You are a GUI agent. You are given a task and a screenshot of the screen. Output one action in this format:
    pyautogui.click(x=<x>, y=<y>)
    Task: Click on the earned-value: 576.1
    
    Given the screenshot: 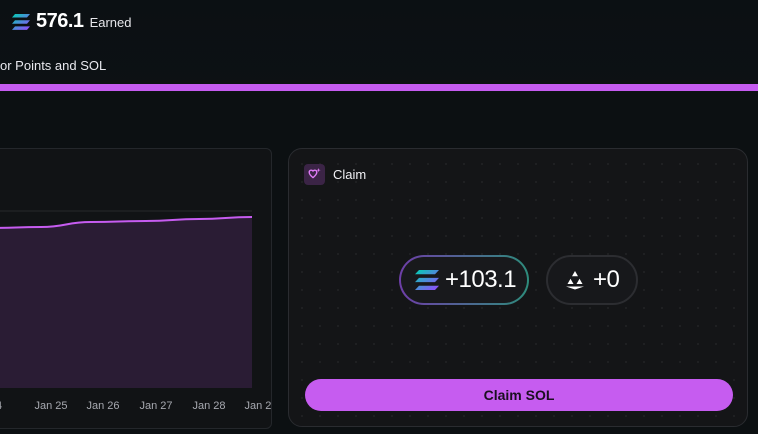 What is the action you would take?
    pyautogui.click(x=60, y=21)
    